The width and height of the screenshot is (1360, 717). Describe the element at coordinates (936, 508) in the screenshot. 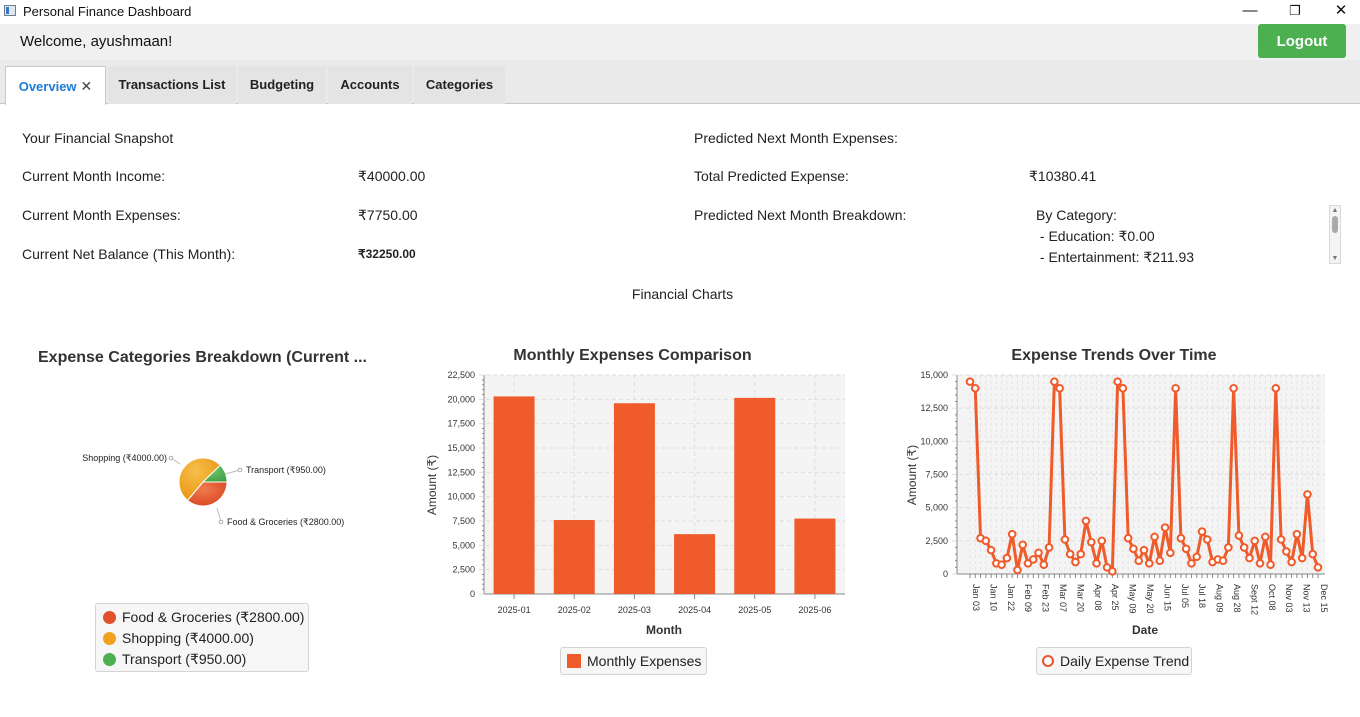

I see `line-y-tick-label: 5,000` at that location.